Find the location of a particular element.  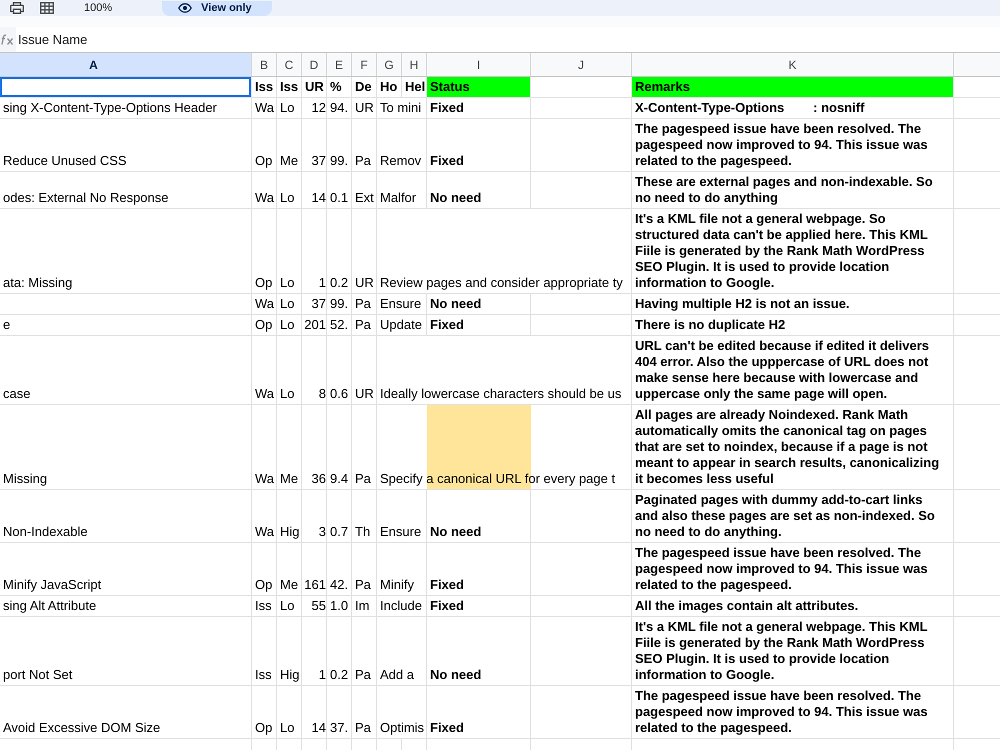

print-icon is located at coordinates (17, 8).